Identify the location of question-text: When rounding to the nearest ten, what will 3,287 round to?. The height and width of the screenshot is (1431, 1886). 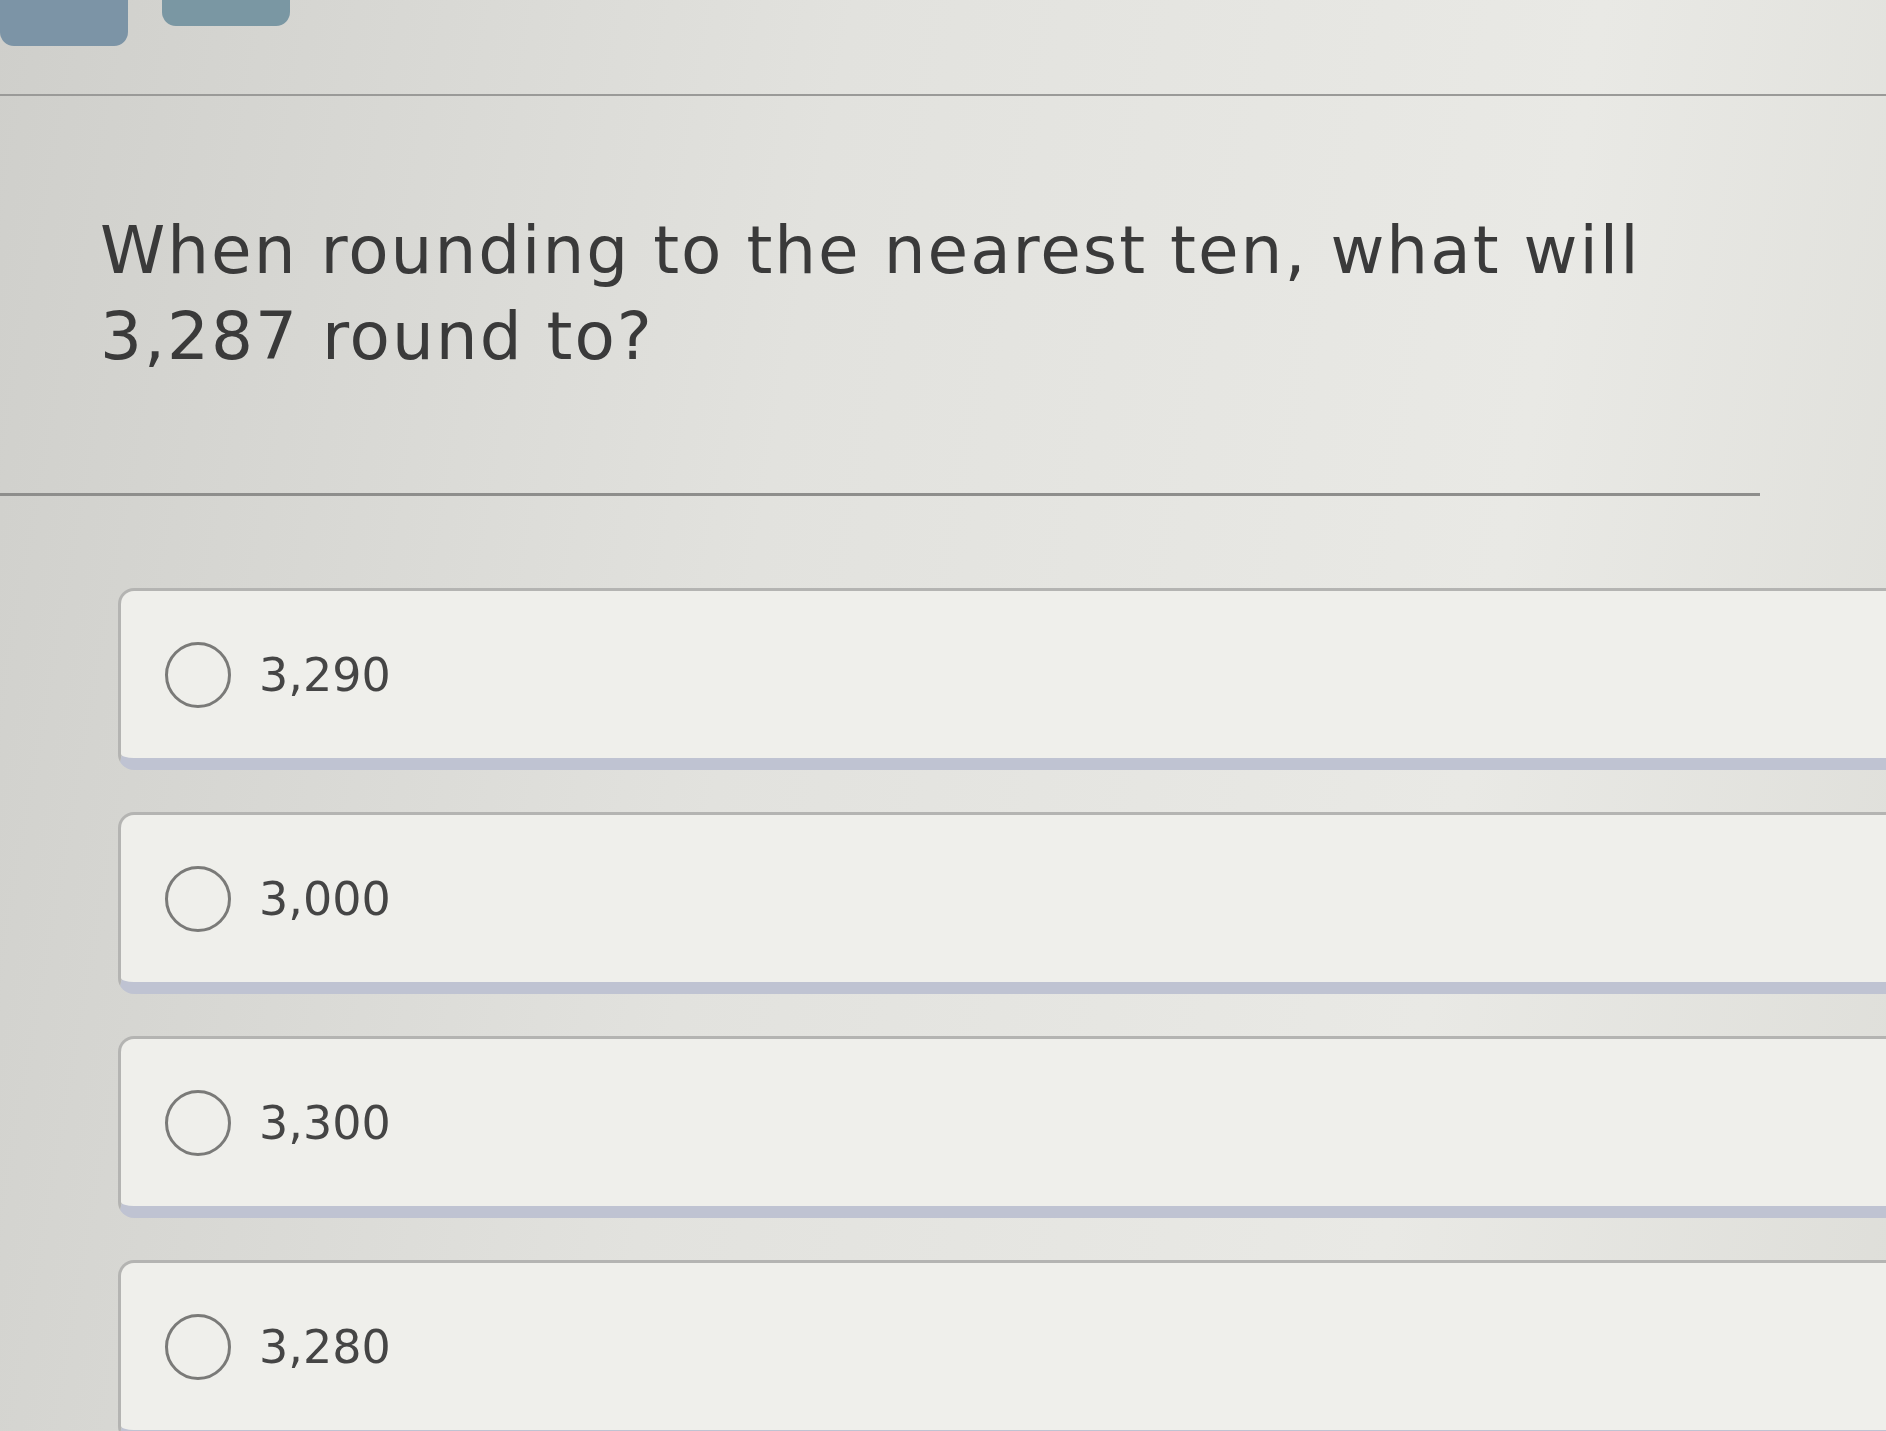
(871, 294).